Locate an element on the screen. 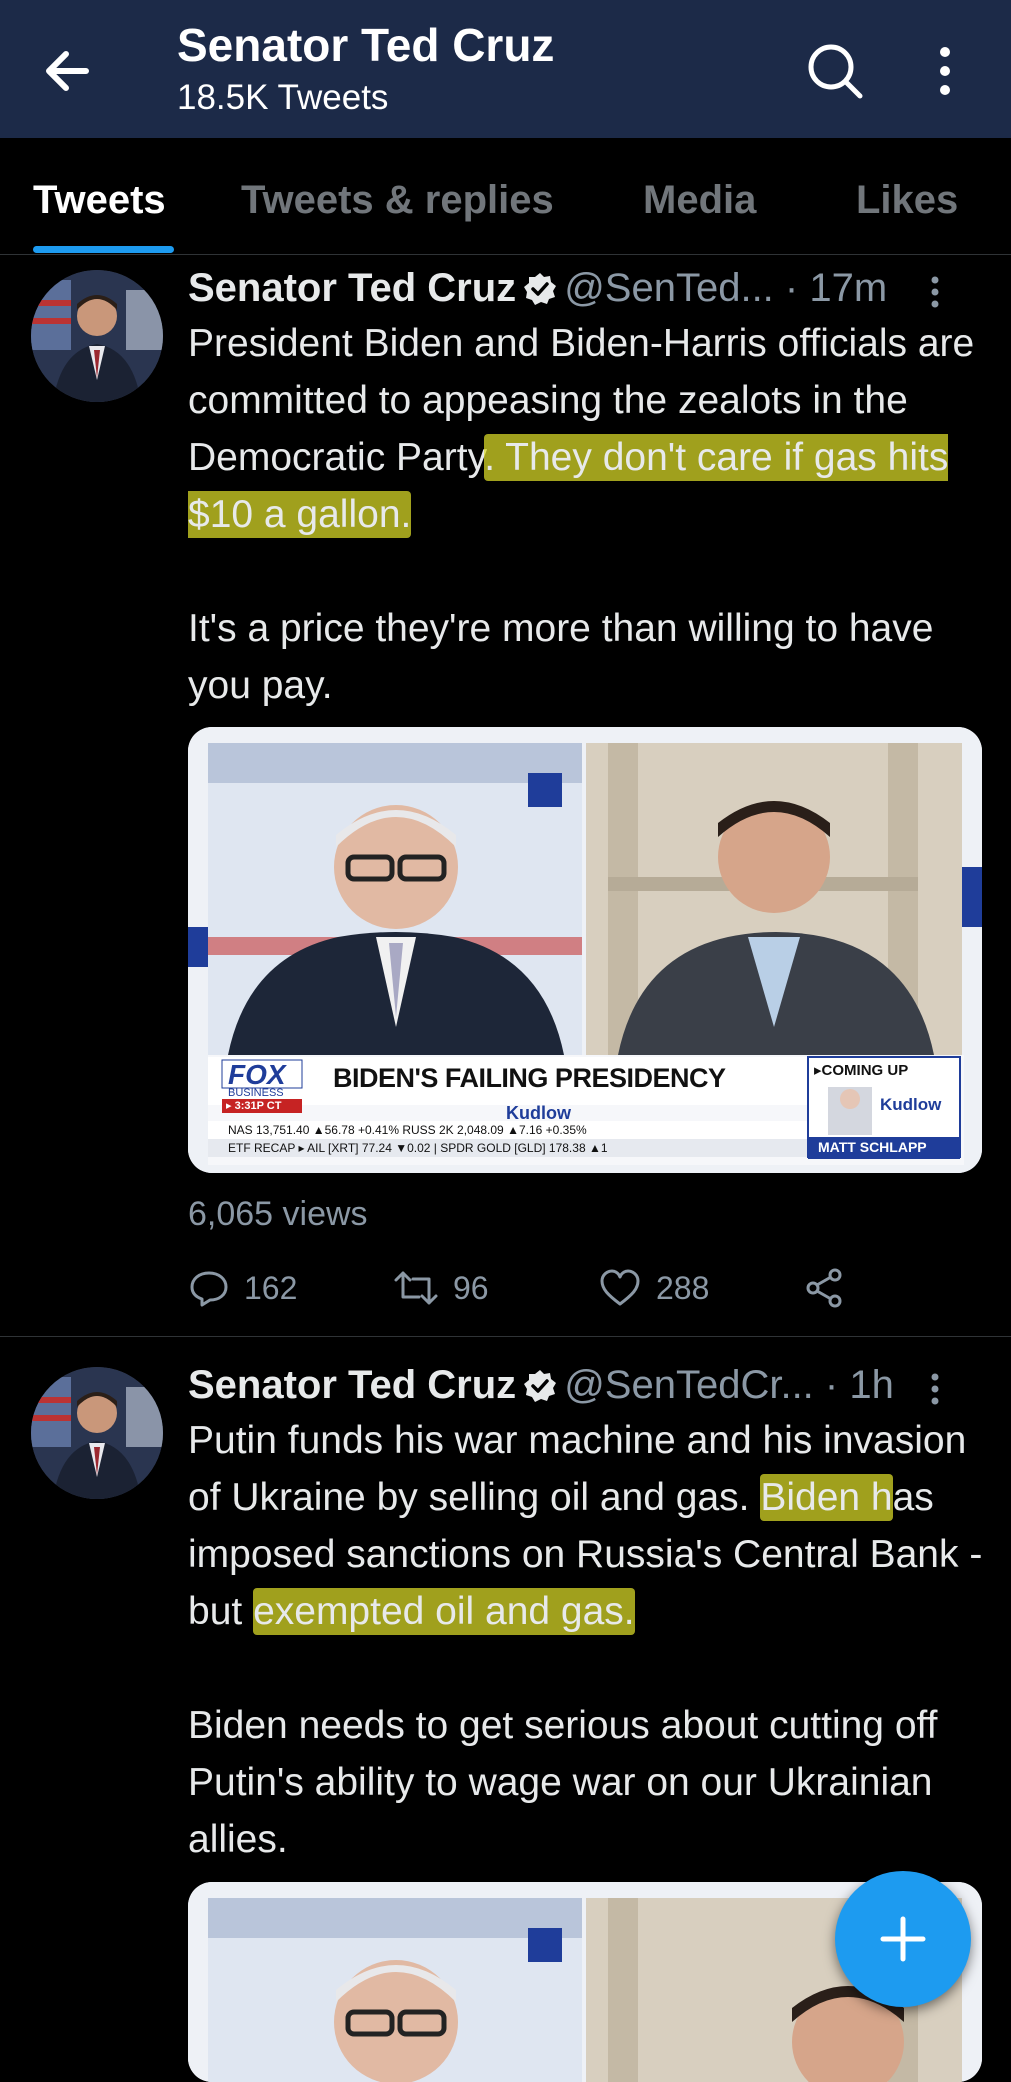 The image size is (1011, 2082). broadcast-clock: ▸ 3:31P CT is located at coordinates (254, 1106).